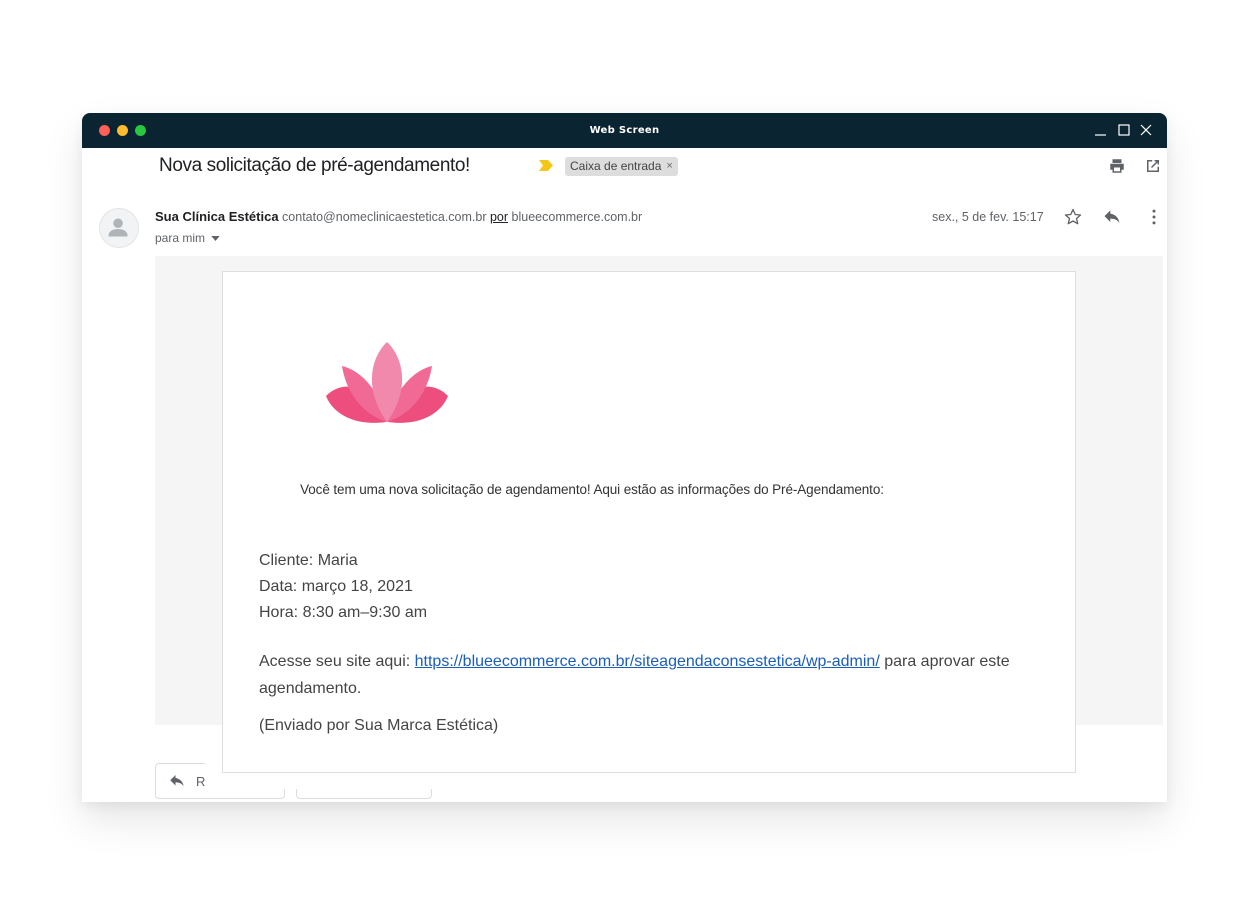 The width and height of the screenshot is (1240, 900). I want to click on more-vert-icon, so click(1154, 217).